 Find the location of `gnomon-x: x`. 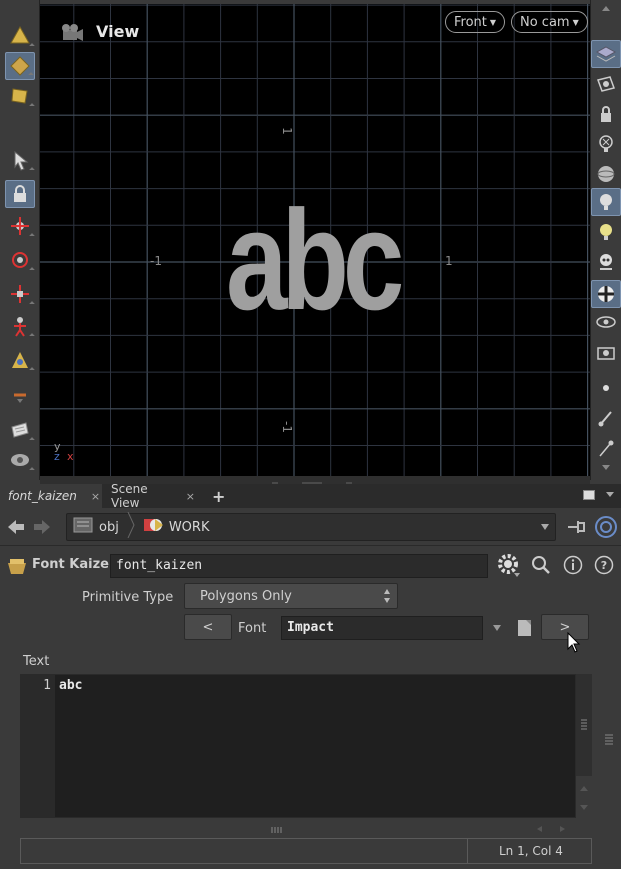

gnomon-x: x is located at coordinates (70, 456).